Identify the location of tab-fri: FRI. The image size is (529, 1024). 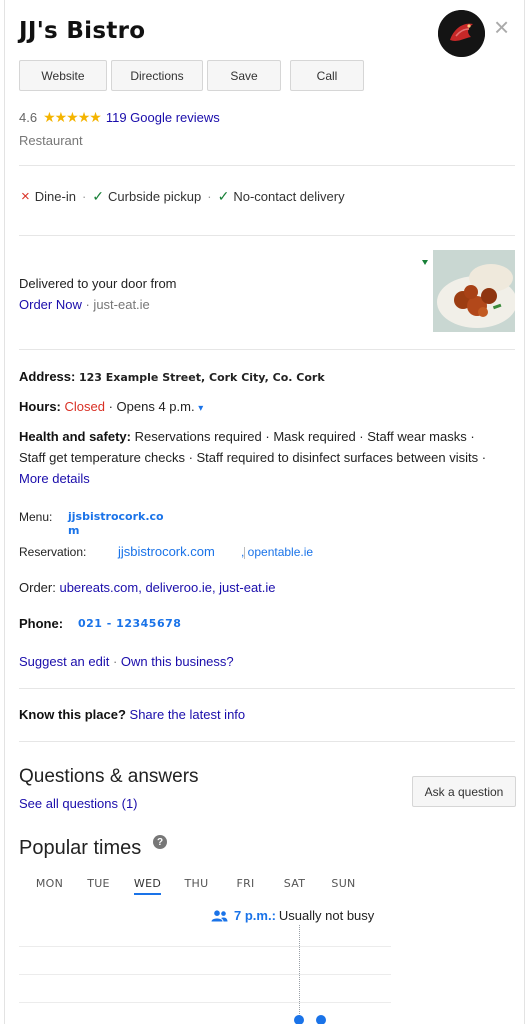
(245, 883).